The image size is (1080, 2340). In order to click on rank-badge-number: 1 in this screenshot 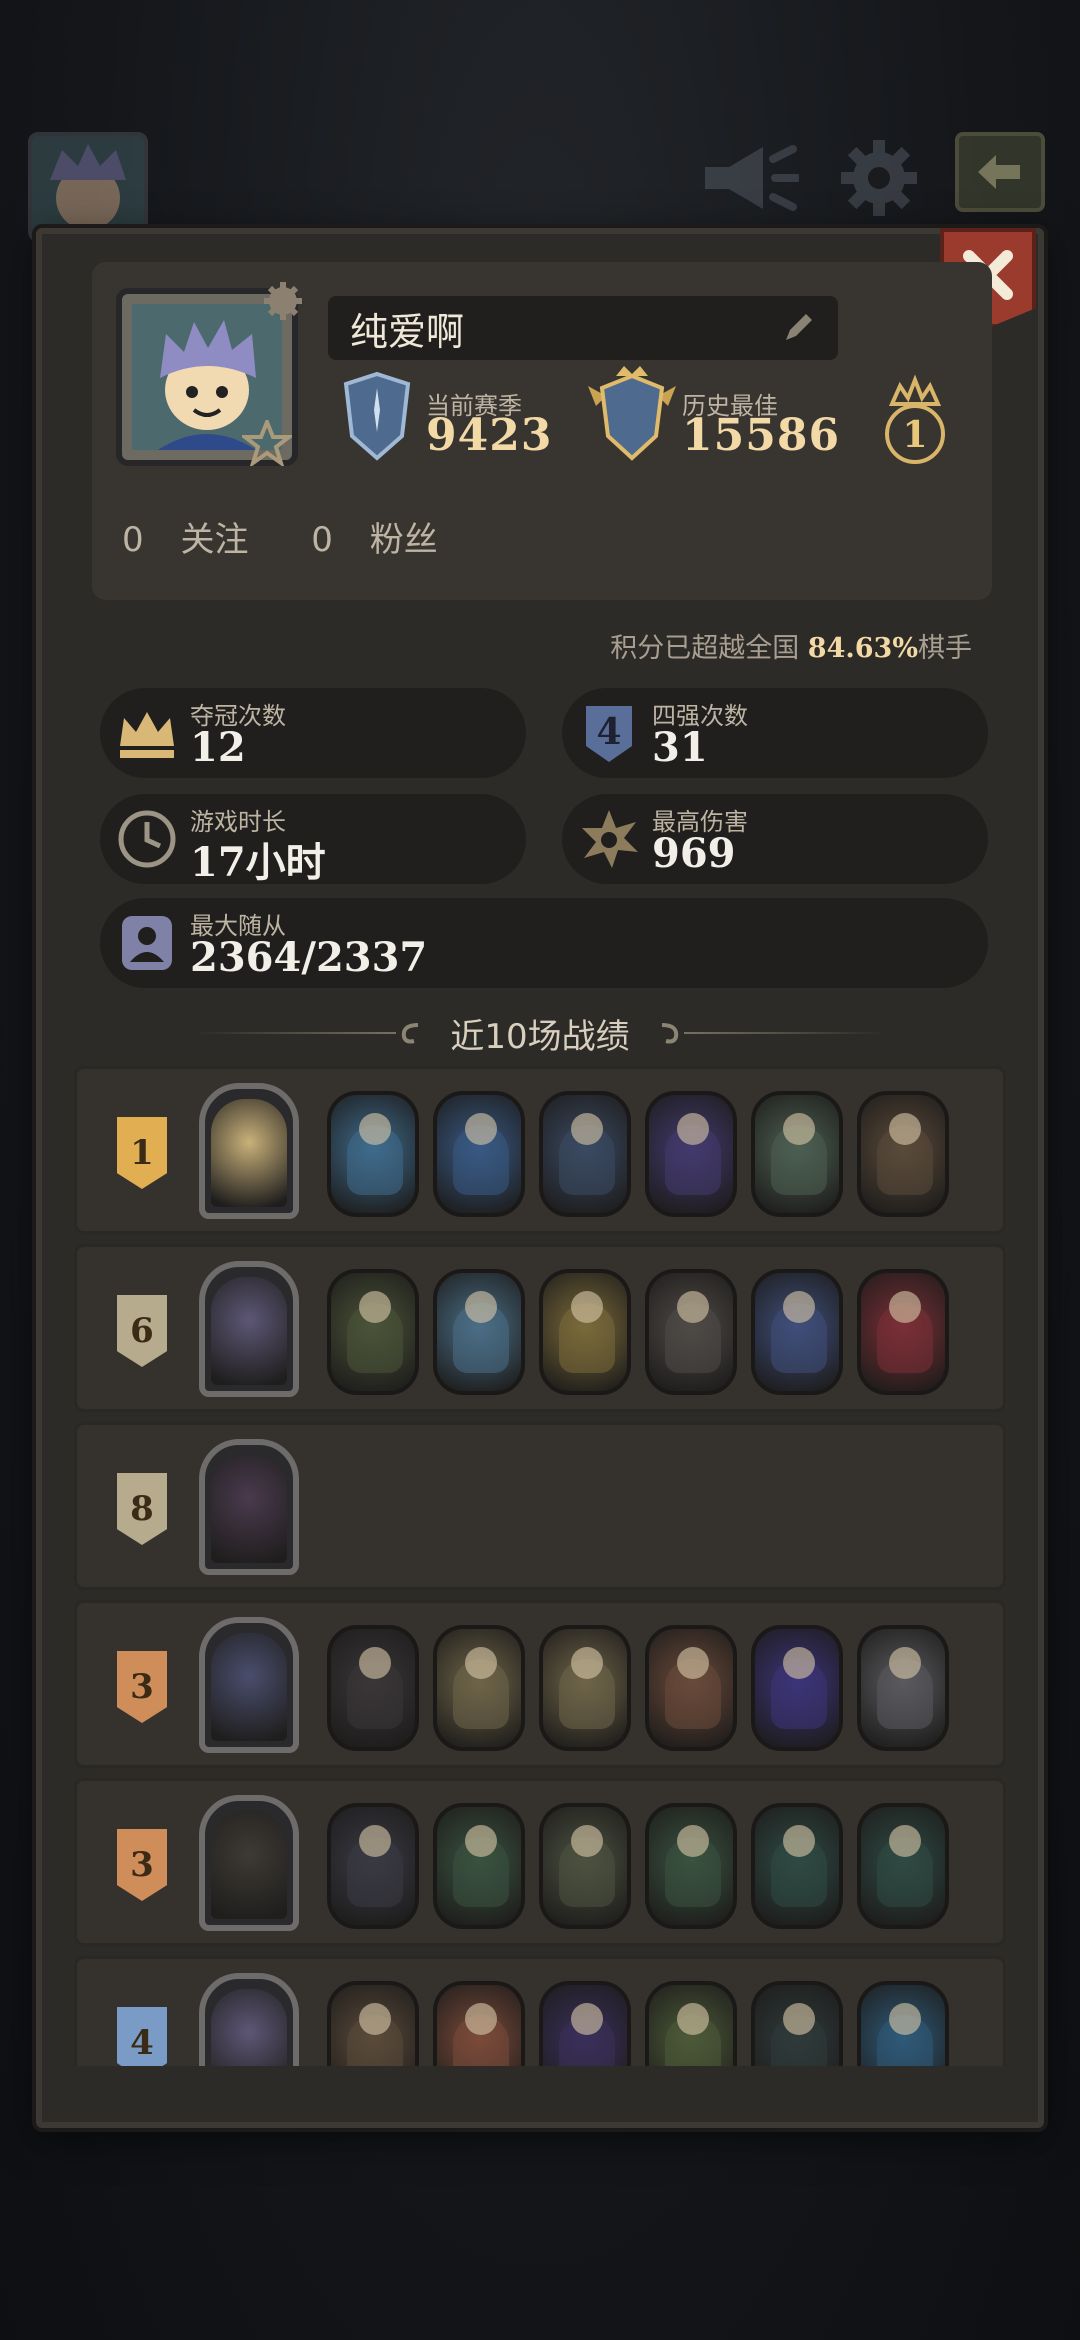, I will do `click(915, 435)`.